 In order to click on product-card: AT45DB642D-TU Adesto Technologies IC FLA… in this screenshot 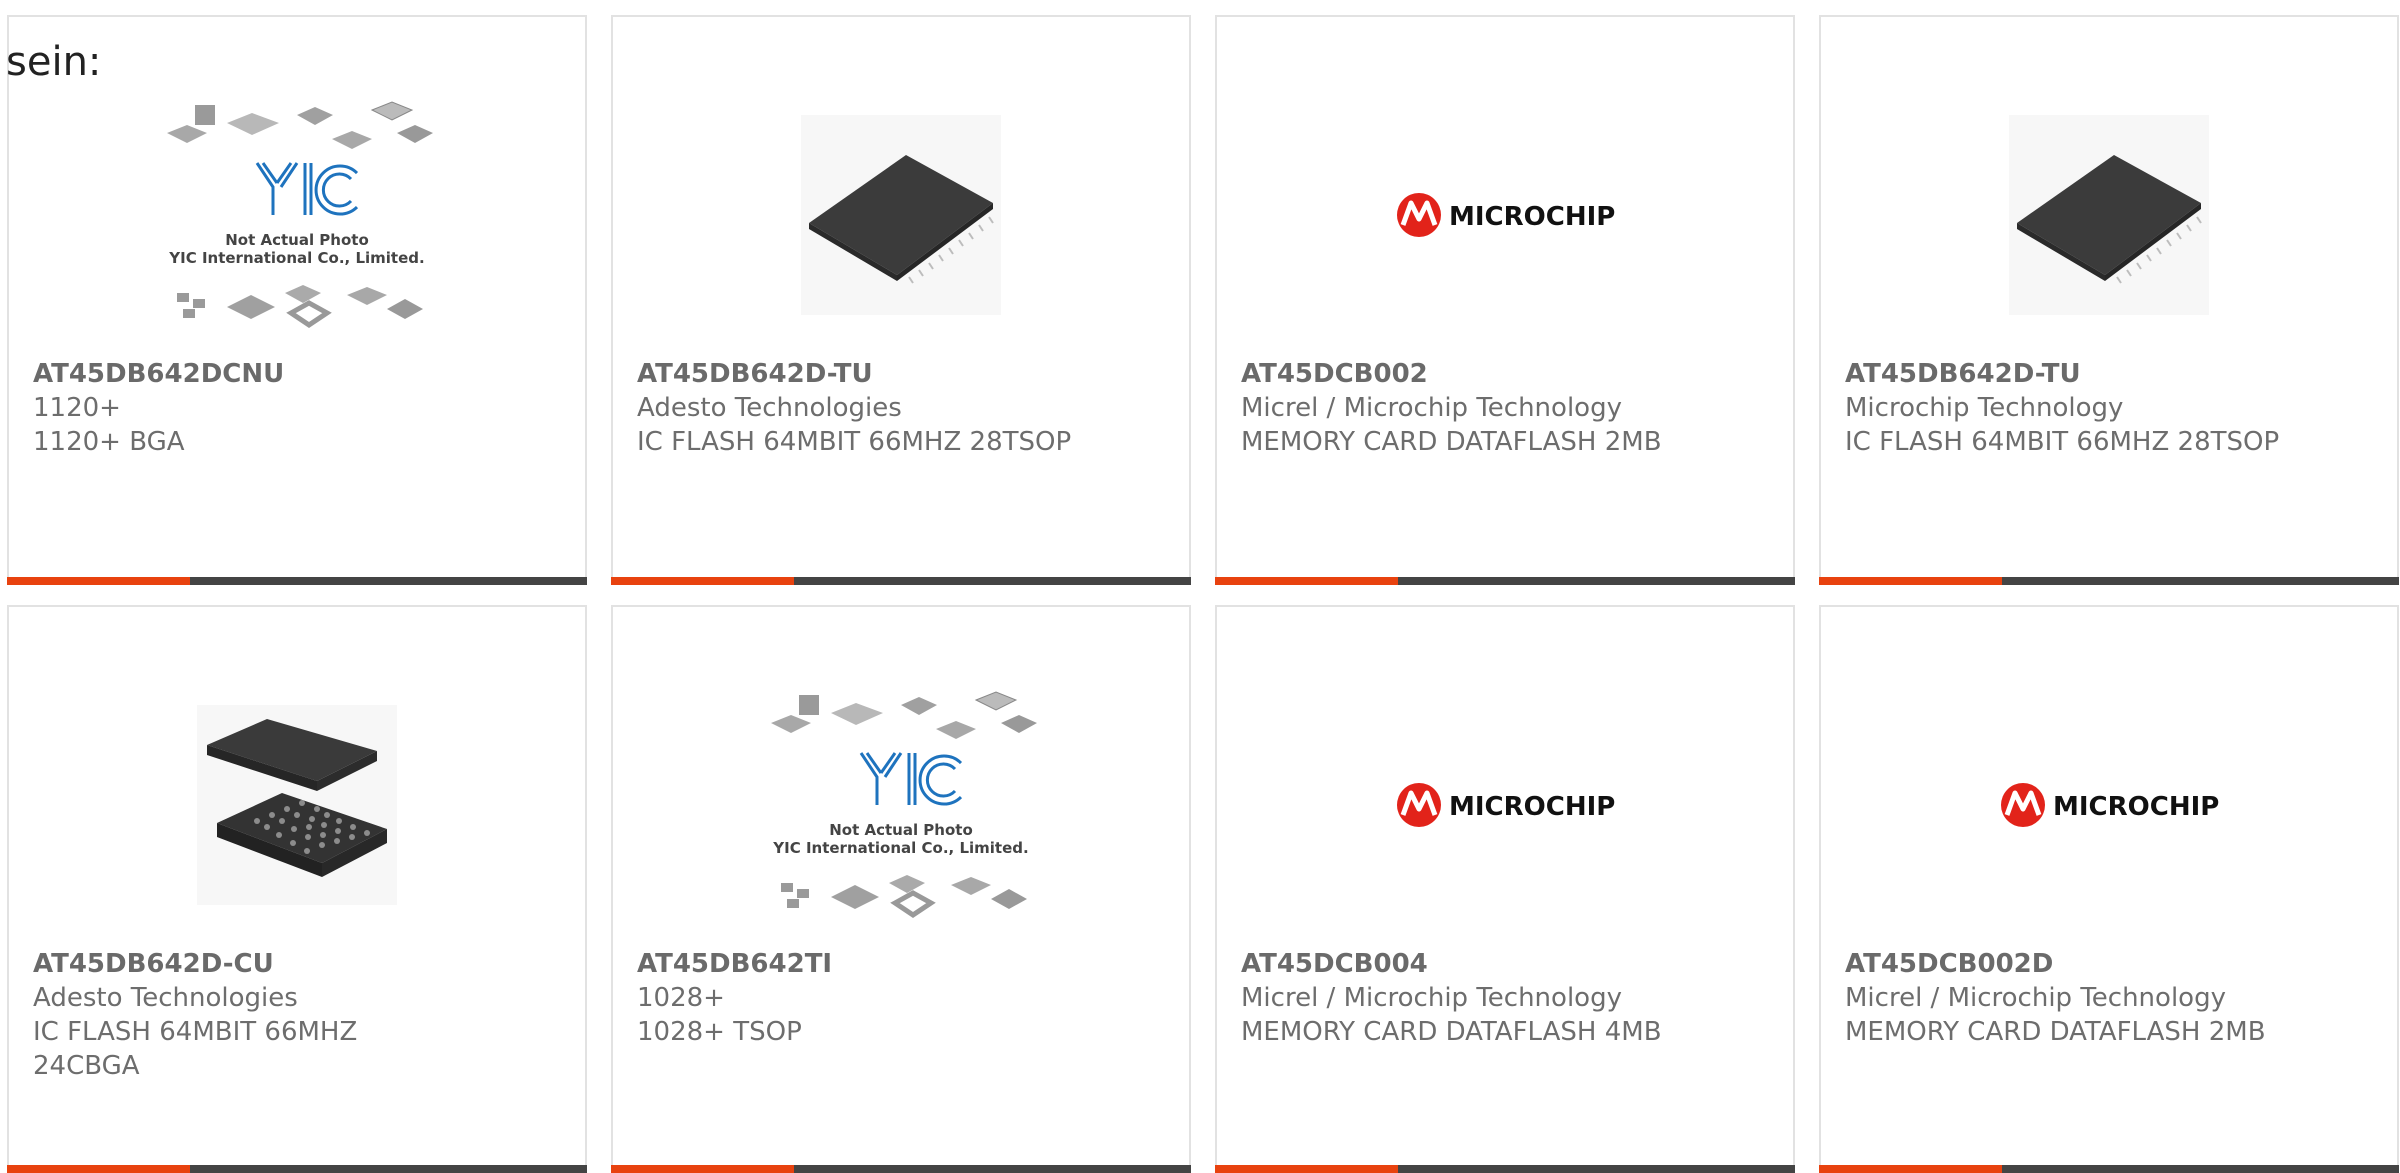, I will do `click(901, 300)`.